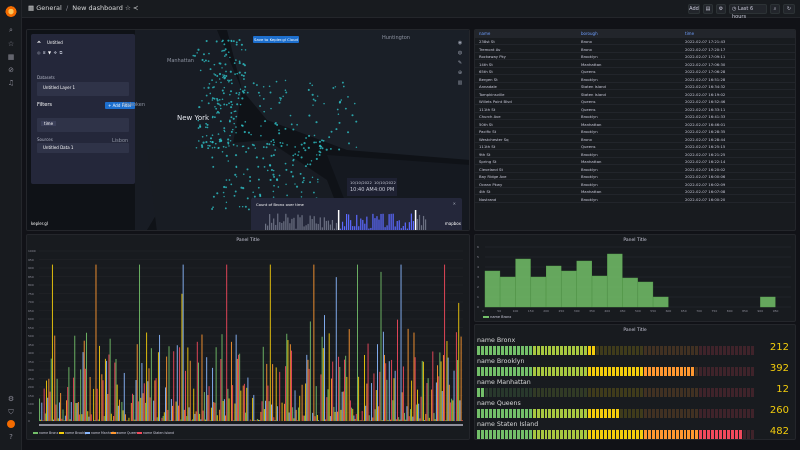 The height and width of the screenshot is (450, 800). What do you see at coordinates (635, 199) in the screenshot?
I see `table-row: Nostrand Brooklyn 2022-02-07 16:00:20` at bounding box center [635, 199].